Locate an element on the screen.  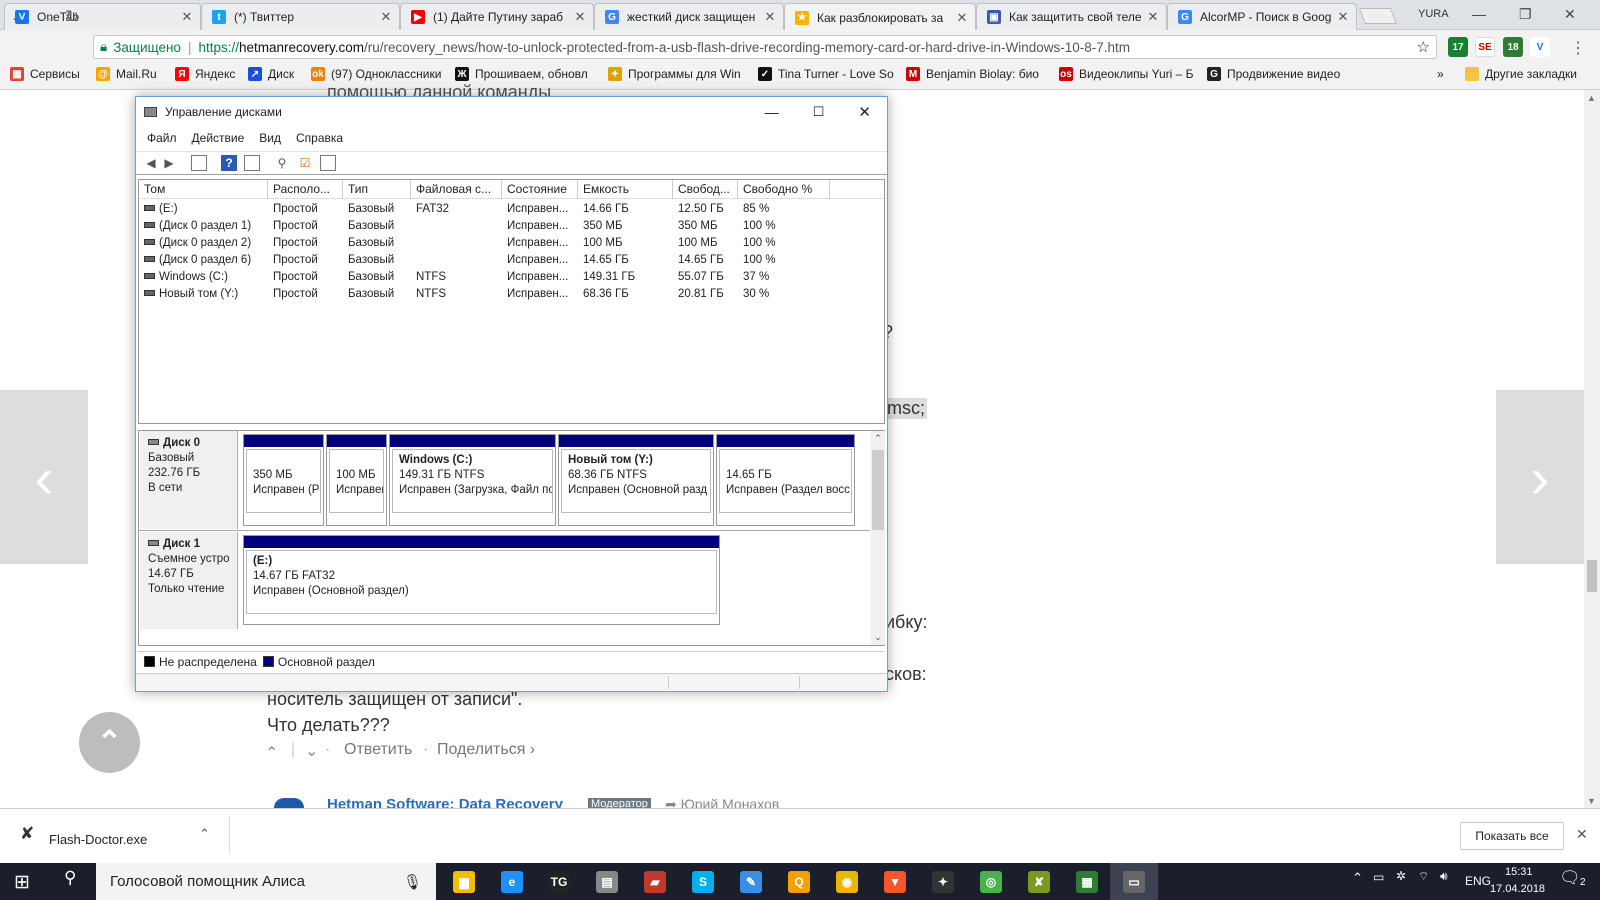
browser-tab: t (*) Твиттер ✕ is located at coordinates (300, 16).